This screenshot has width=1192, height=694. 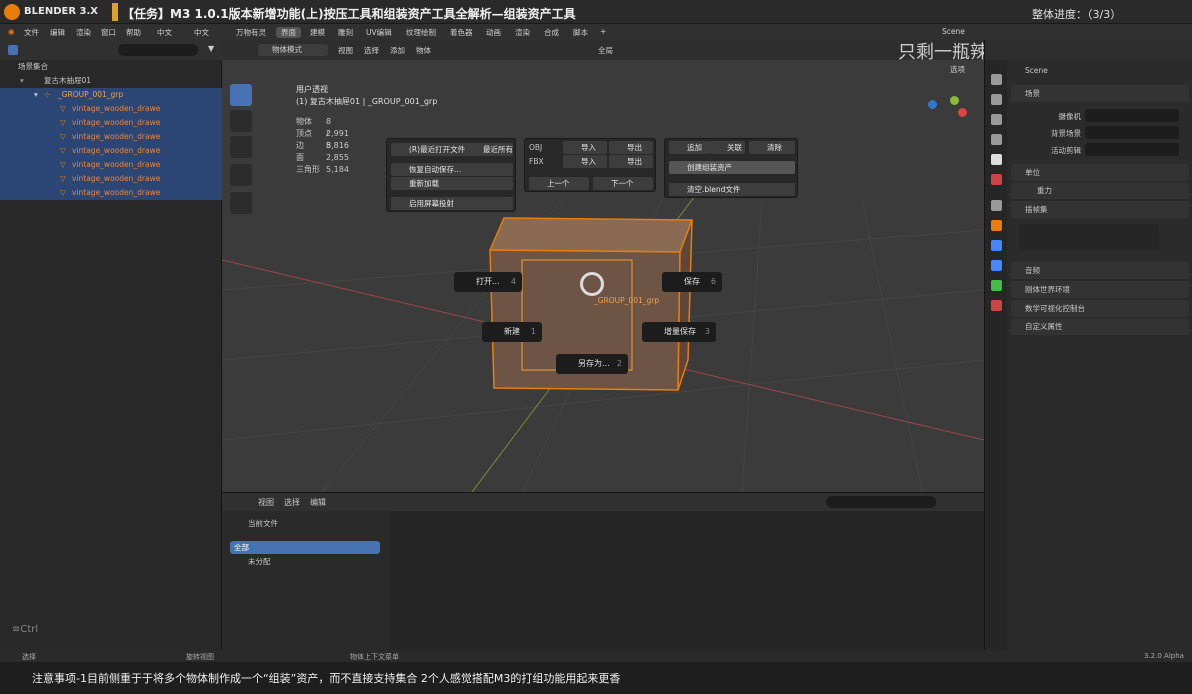 What do you see at coordinates (488, 282) in the screenshot?
I see `pie-open: 打开... 4` at bounding box center [488, 282].